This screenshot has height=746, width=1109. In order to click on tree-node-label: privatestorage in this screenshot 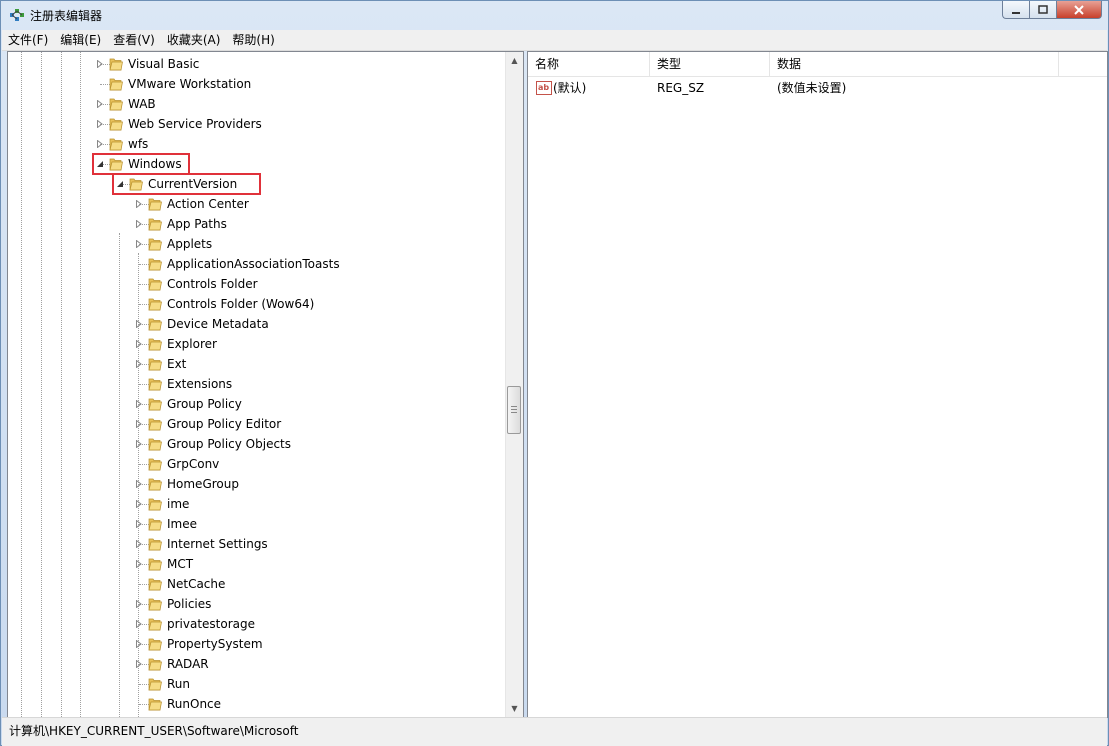, I will do `click(211, 624)`.